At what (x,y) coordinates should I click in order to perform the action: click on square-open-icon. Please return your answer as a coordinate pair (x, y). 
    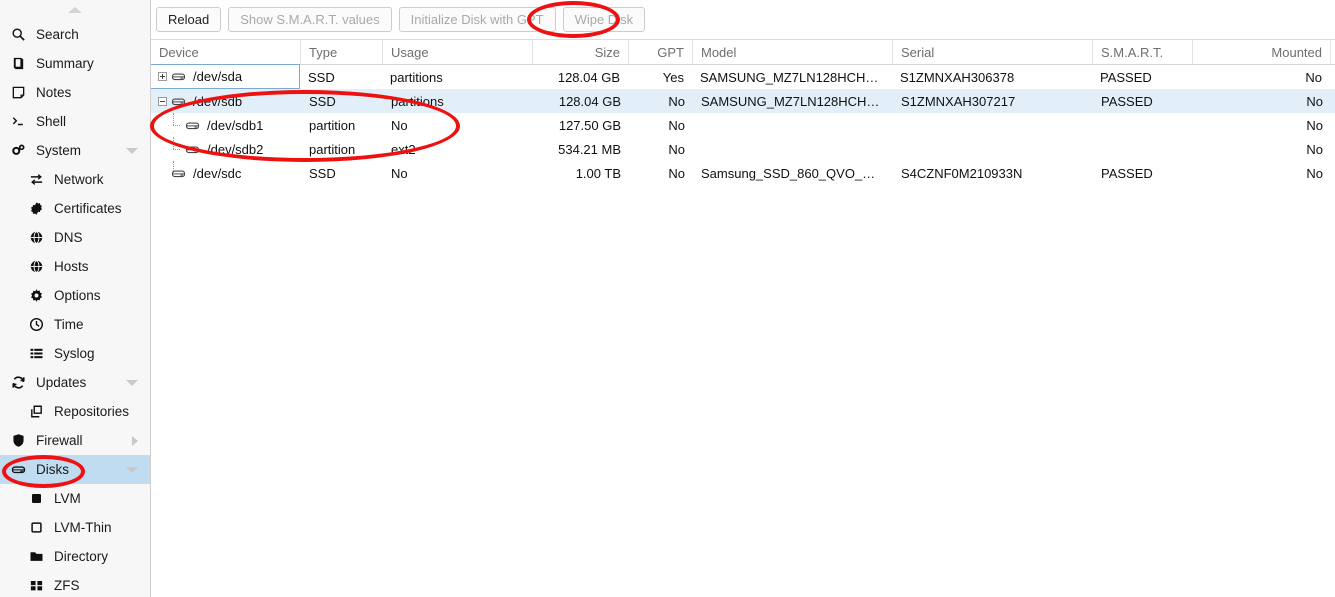
    Looking at the image, I should click on (36, 528).